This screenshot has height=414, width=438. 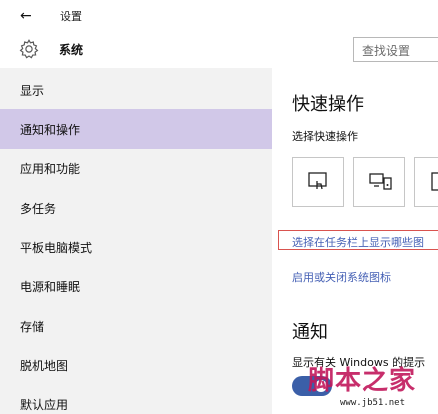 What do you see at coordinates (136, 168) in the screenshot?
I see `sidebar-item-apps-features: 应用和功能` at bounding box center [136, 168].